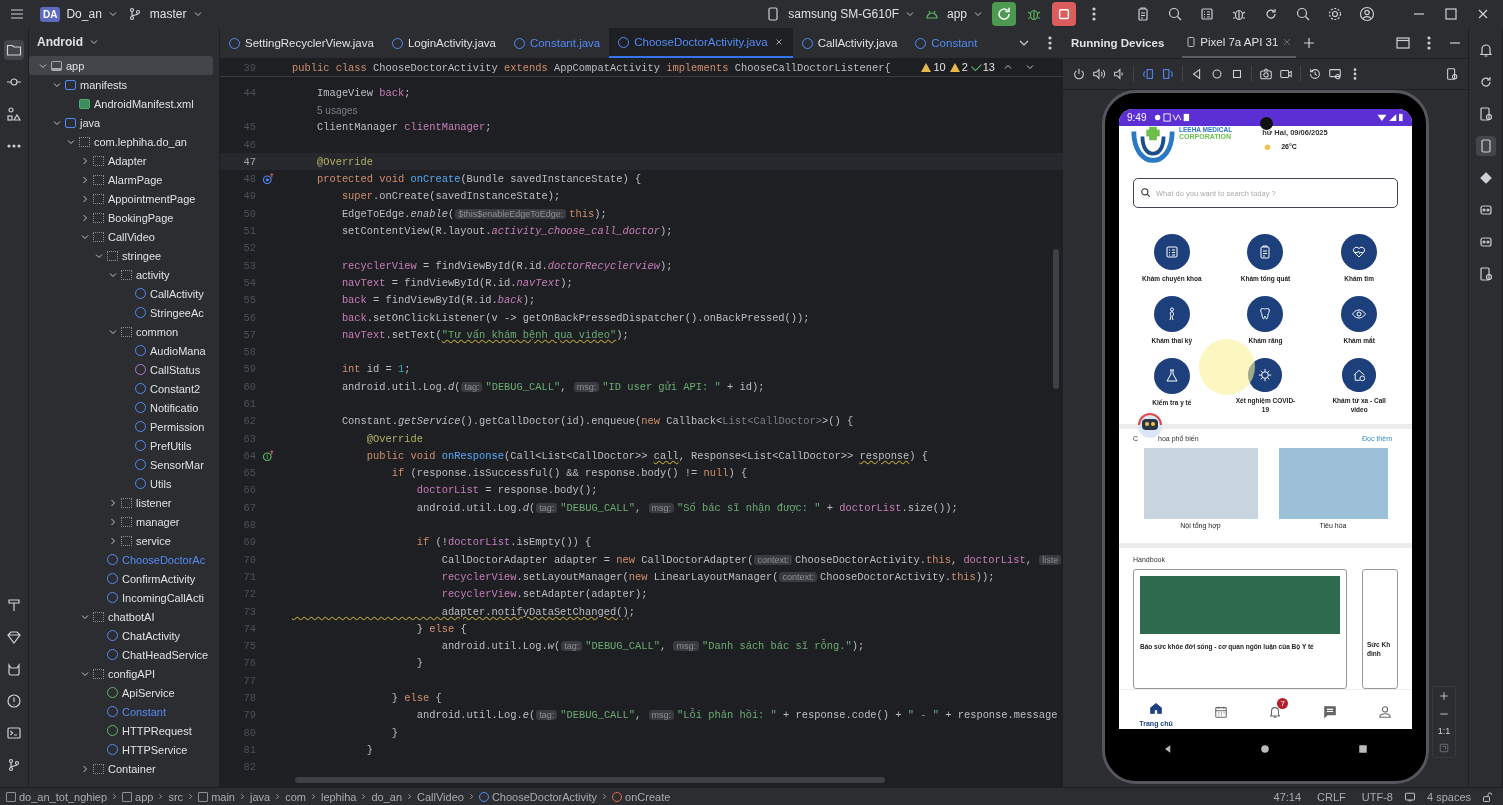  What do you see at coordinates (956, 14) in the screenshot?
I see `run-config-dropdown: app` at bounding box center [956, 14].